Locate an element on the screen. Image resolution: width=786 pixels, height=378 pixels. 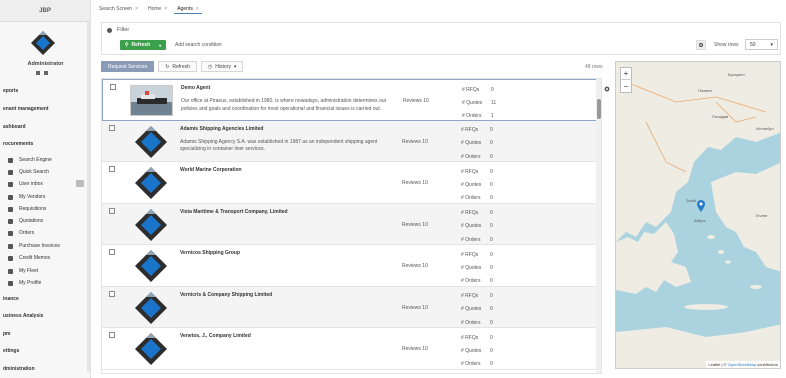
sidebar-item-quick-search: Quick Search is located at coordinates (49, 172).